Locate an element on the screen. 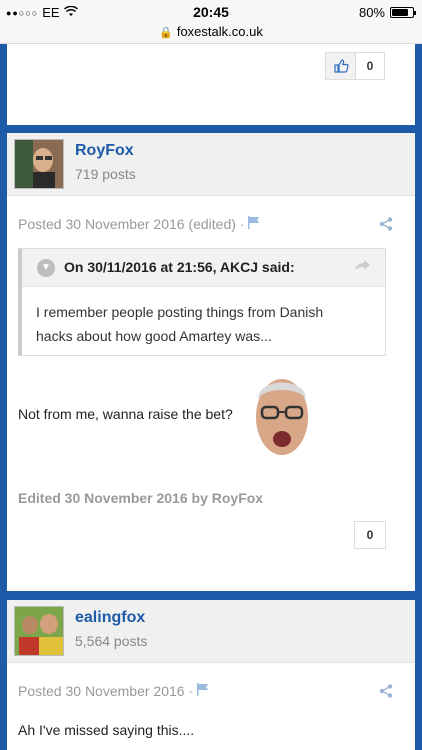  quote-header: ▼ On 30/11/2016 at 21:56, AKCJ said: is located at coordinates (203, 268).